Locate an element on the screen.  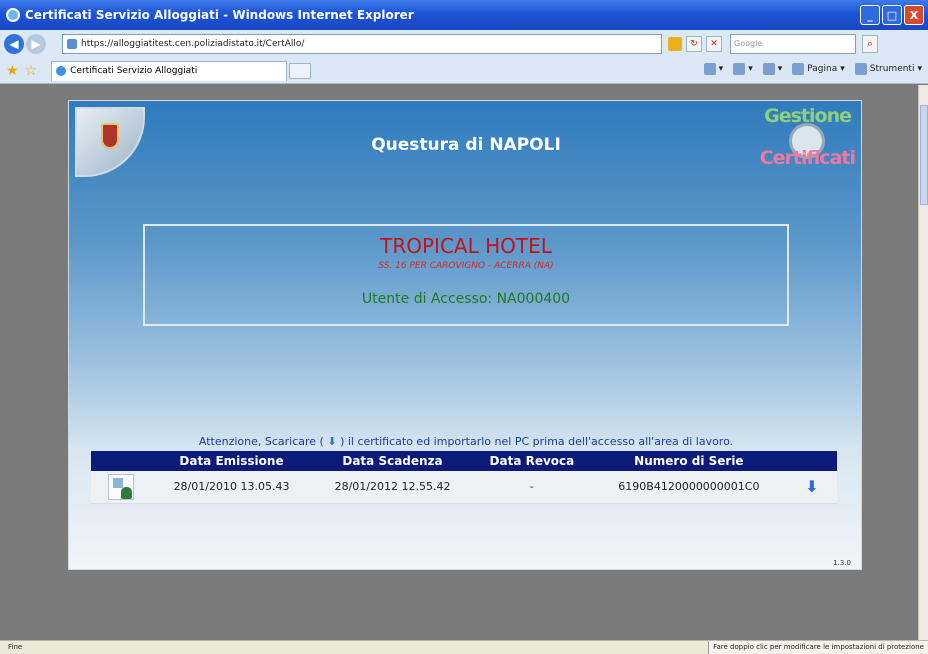
vertical-scrollbar is located at coordinates (923, 362).